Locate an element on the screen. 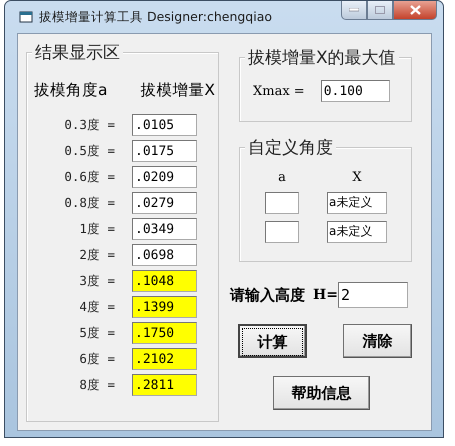 The height and width of the screenshot is (446, 455). angle-label: 1度 = is located at coordinates (96, 229).